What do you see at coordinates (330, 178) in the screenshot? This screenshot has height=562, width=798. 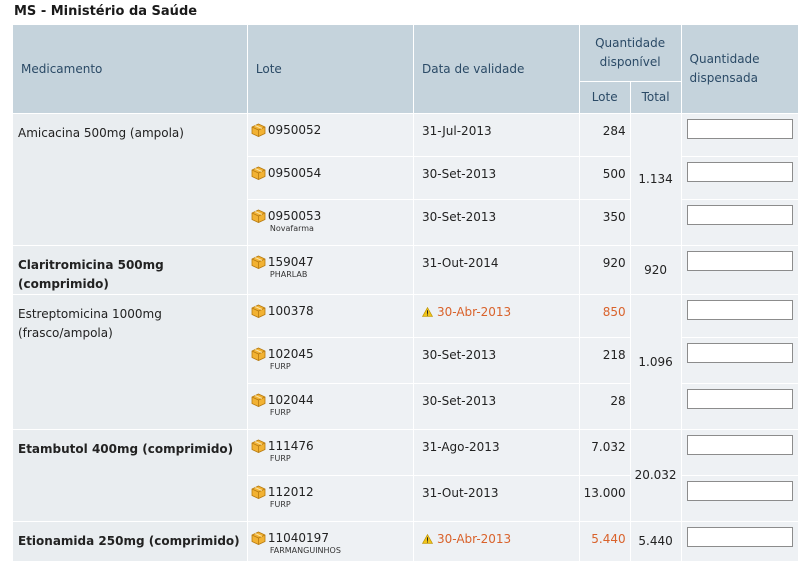 I see `lot-cell: 0950054` at bounding box center [330, 178].